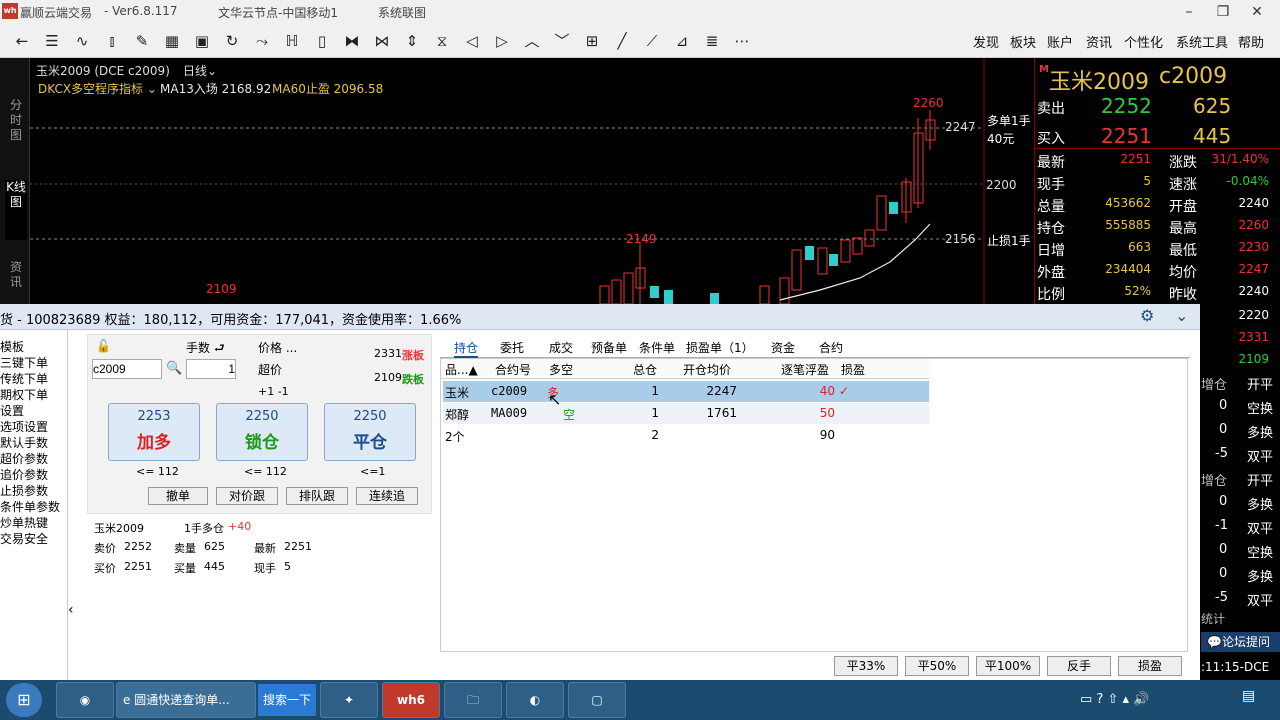  What do you see at coordinates (1150, 666) in the screenshot?
I see `sl-tp-button: 损盈` at bounding box center [1150, 666].